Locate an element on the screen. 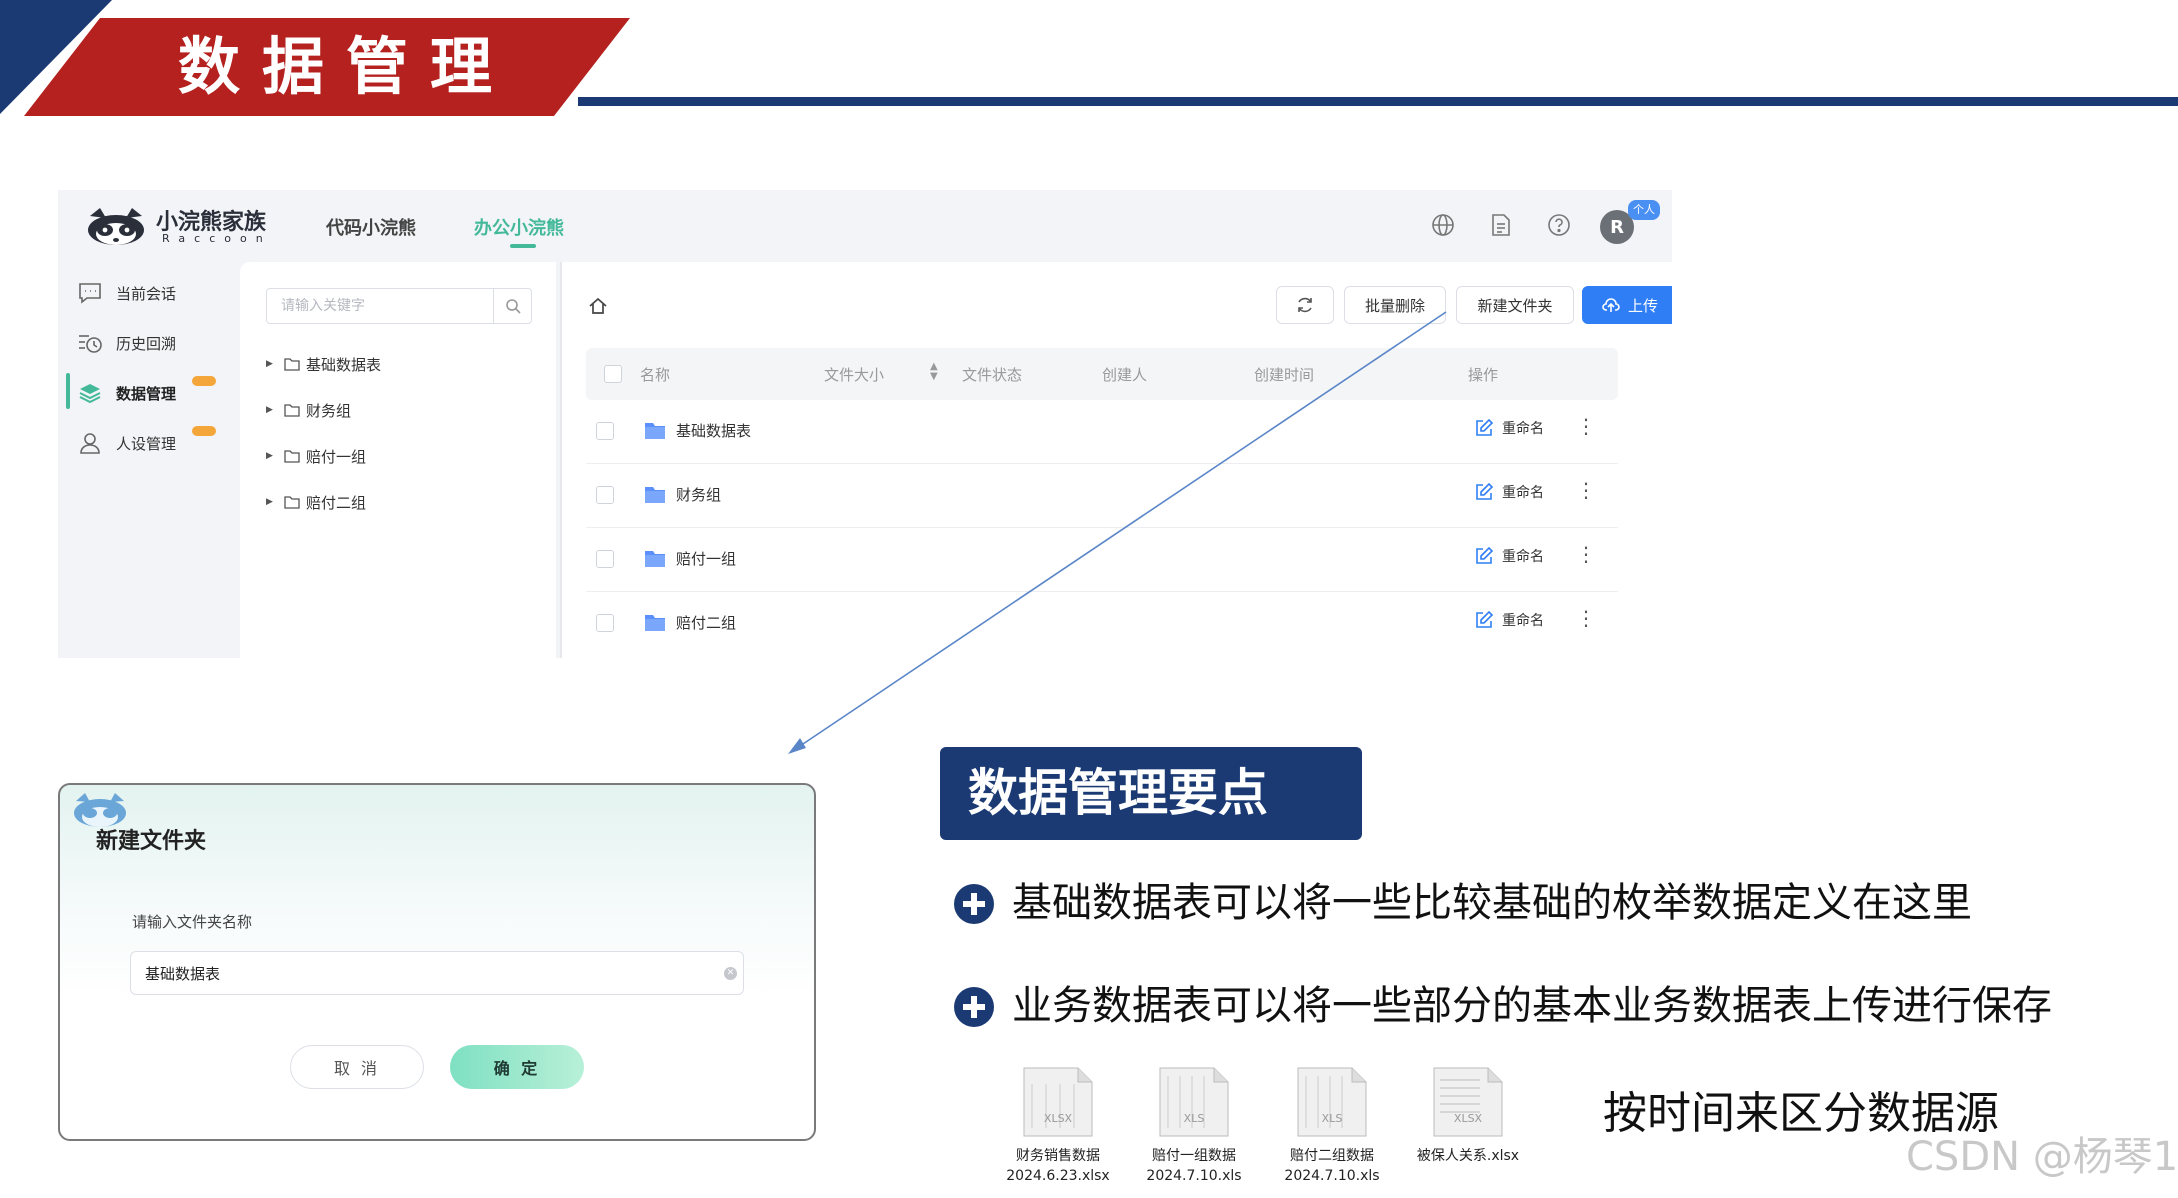 The image size is (2178, 1198). new-folder-dialog: 新建文件夹 请输入文件夹名称 ✕ 取 消 确 定 is located at coordinates (437, 962).